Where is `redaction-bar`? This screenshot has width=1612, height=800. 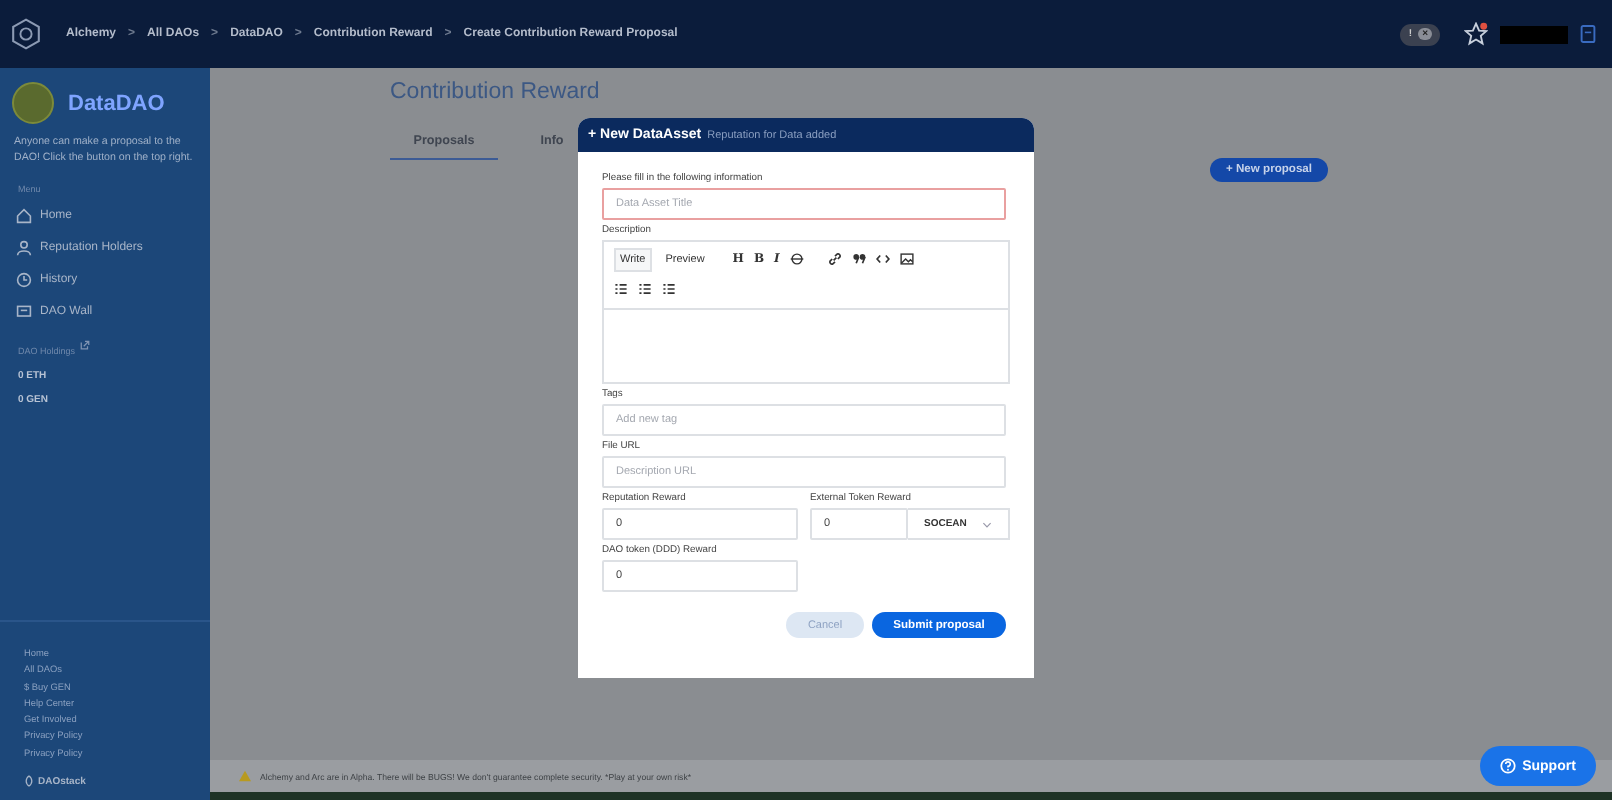 redaction-bar is located at coordinates (1534, 34).